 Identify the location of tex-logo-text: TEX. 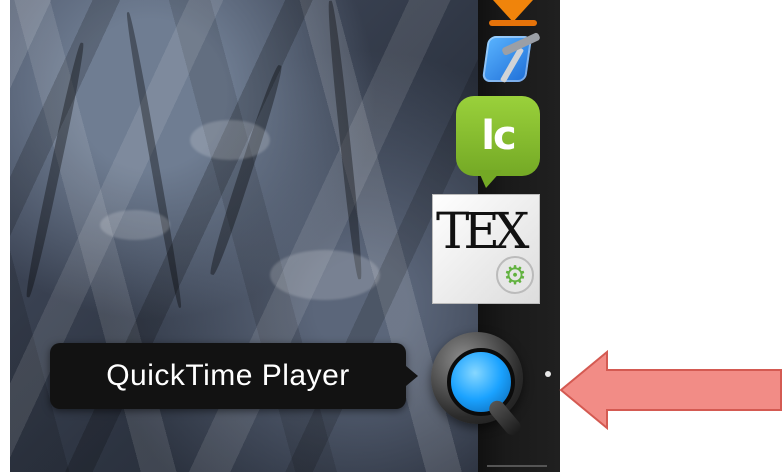
(482, 231).